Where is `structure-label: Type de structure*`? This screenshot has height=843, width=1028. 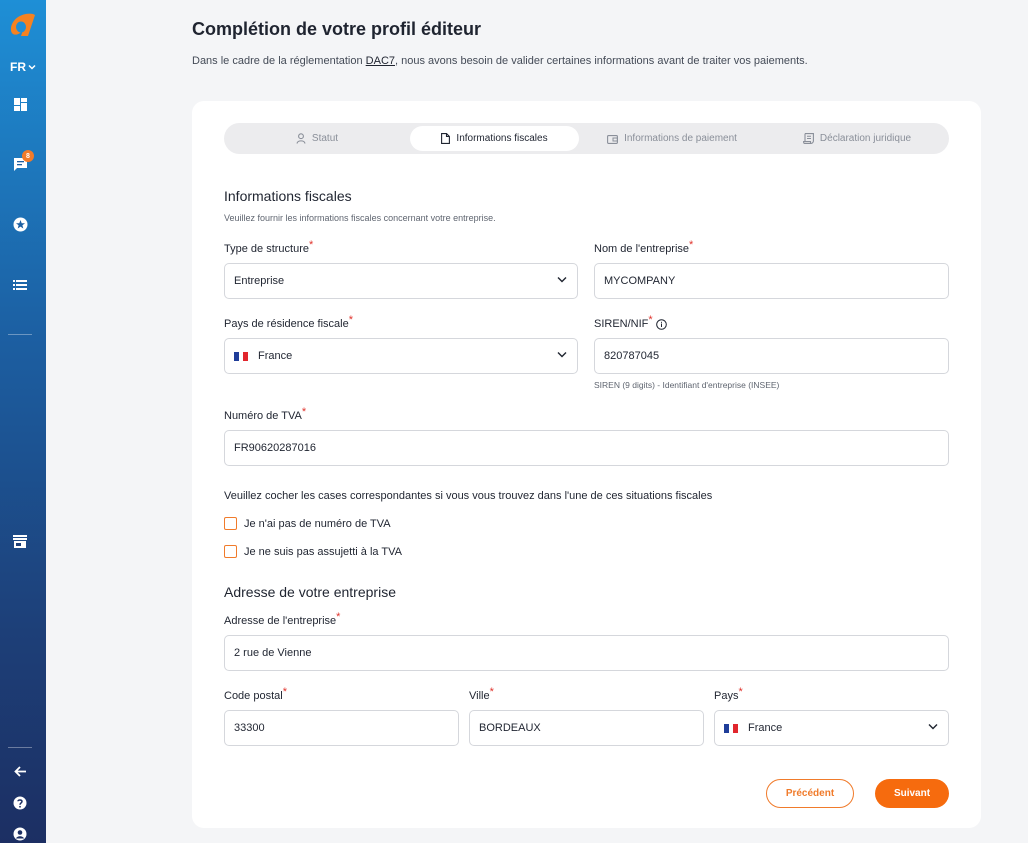
structure-label: Type de structure* is located at coordinates (269, 247).